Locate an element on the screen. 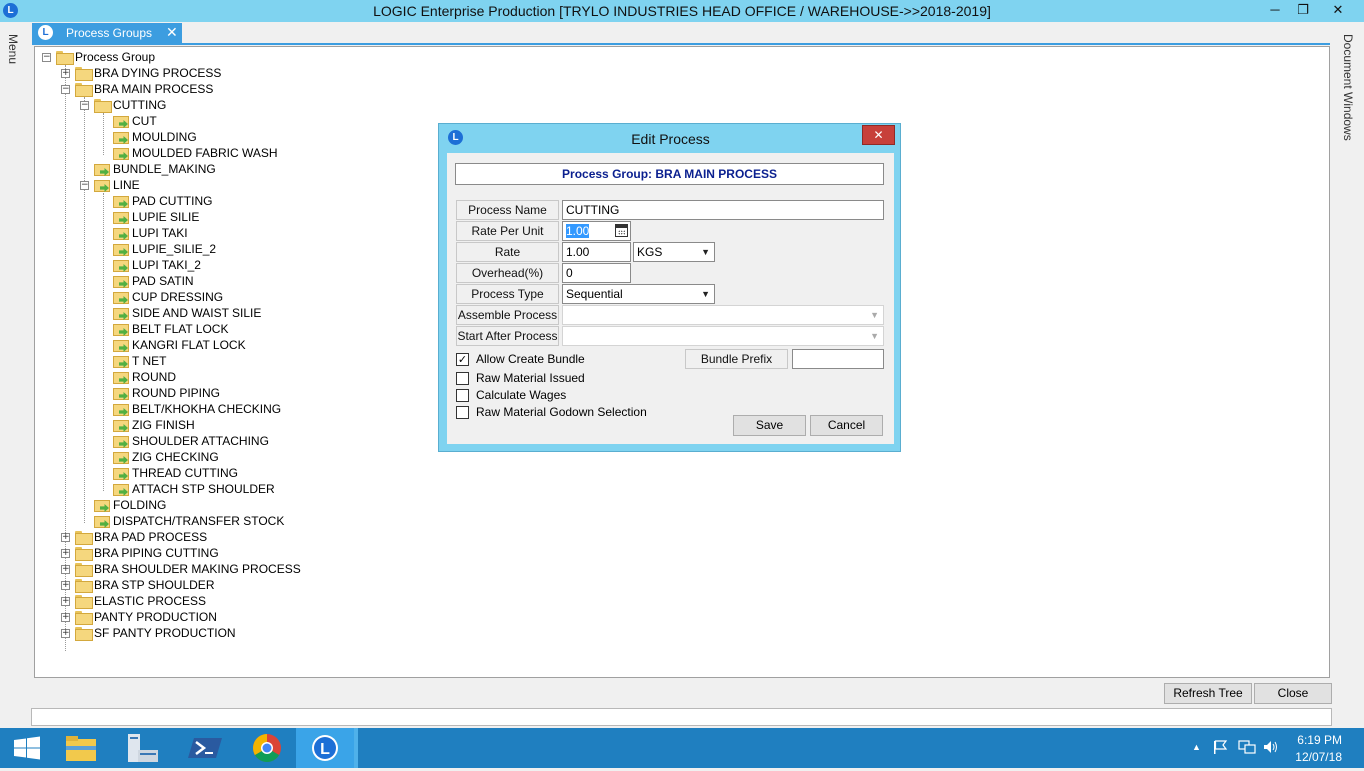  clock-date: 12/07/18 is located at coordinates (1318, 757).